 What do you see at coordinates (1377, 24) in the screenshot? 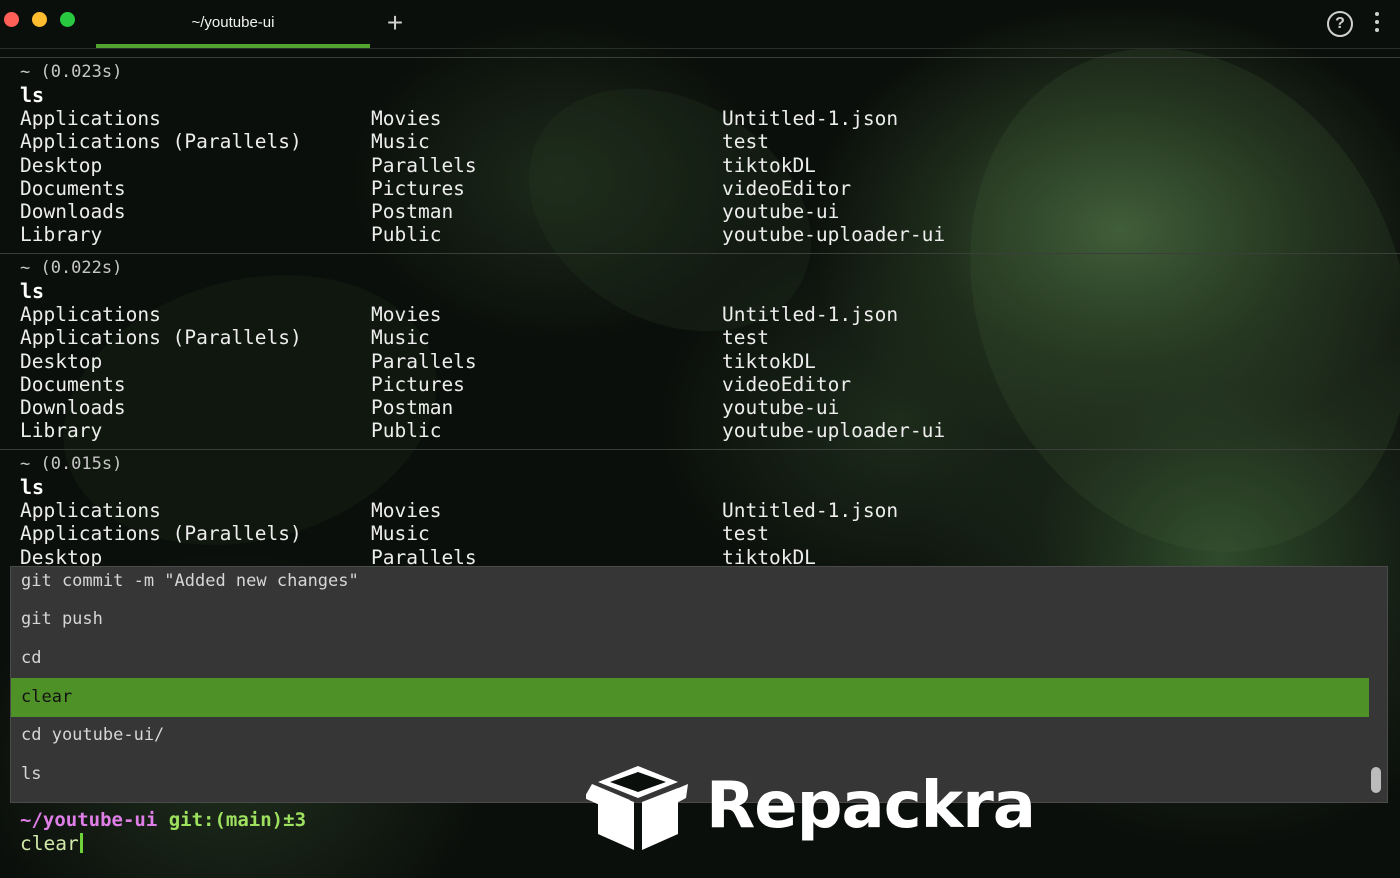
I see `more-options-icon` at bounding box center [1377, 24].